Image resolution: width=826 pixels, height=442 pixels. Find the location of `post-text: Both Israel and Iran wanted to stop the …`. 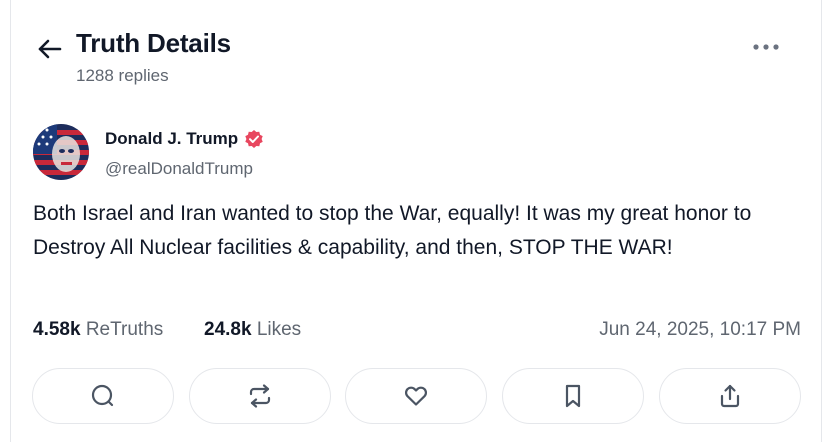

post-text: Both Israel and Iran wanted to stop the … is located at coordinates (392, 230).